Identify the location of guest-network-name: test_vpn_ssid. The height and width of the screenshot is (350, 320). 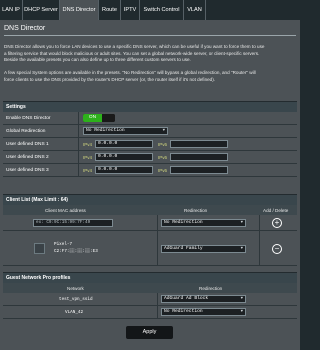
(76, 299).